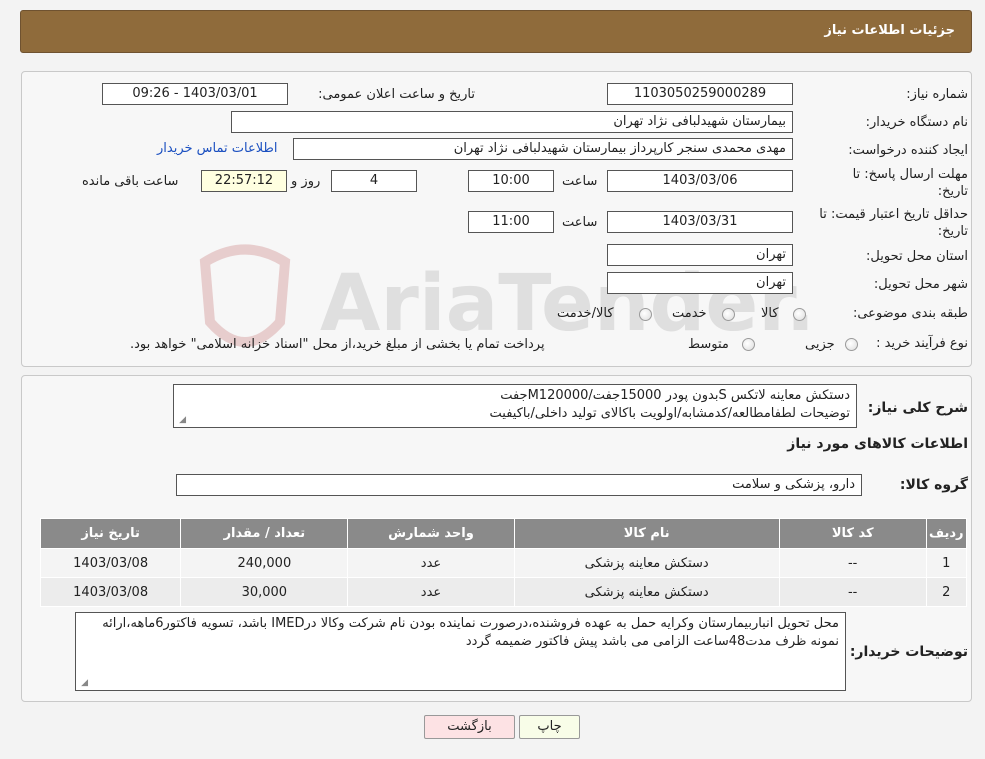 The image size is (985, 759). I want to click on category-option-service: خدمت, so click(689, 313).